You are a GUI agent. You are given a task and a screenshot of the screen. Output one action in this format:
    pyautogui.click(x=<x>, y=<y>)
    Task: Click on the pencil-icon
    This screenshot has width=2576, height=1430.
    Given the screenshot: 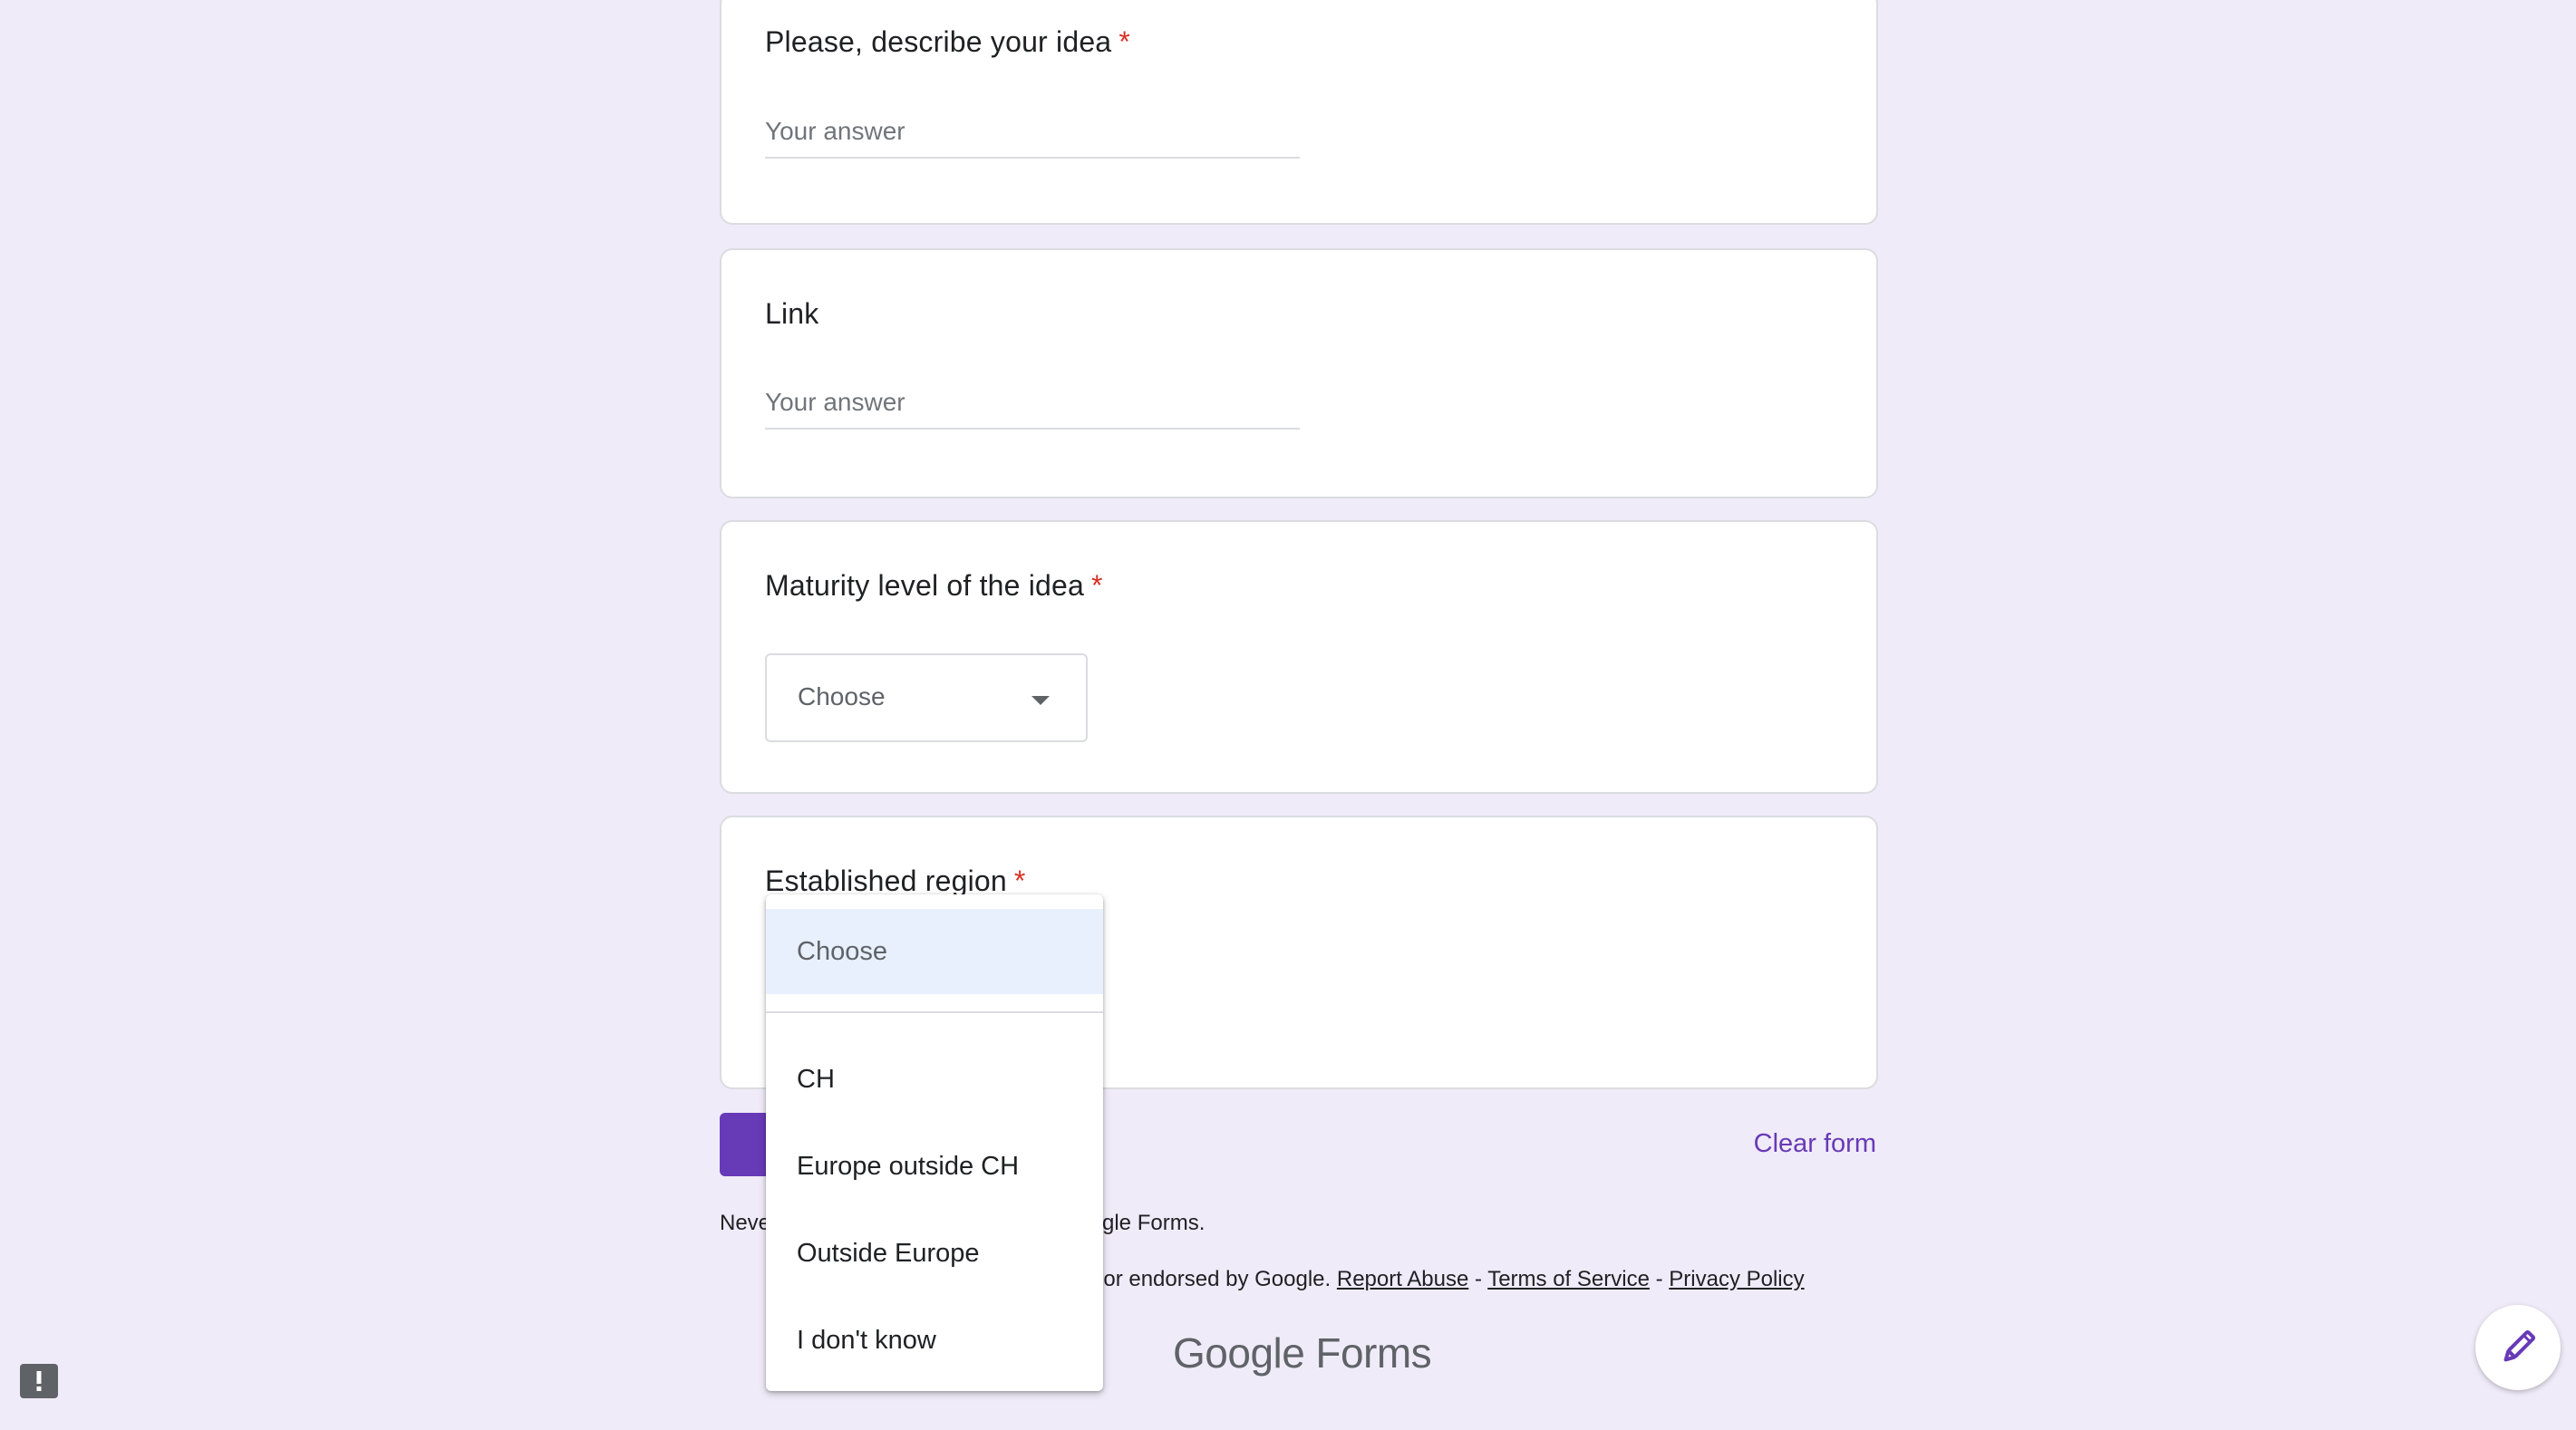 What is the action you would take?
    pyautogui.click(x=2519, y=1345)
    